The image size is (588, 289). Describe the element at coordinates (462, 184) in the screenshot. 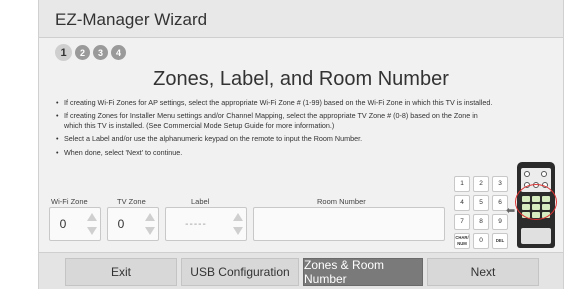

I see `keypad-key: 1` at that location.